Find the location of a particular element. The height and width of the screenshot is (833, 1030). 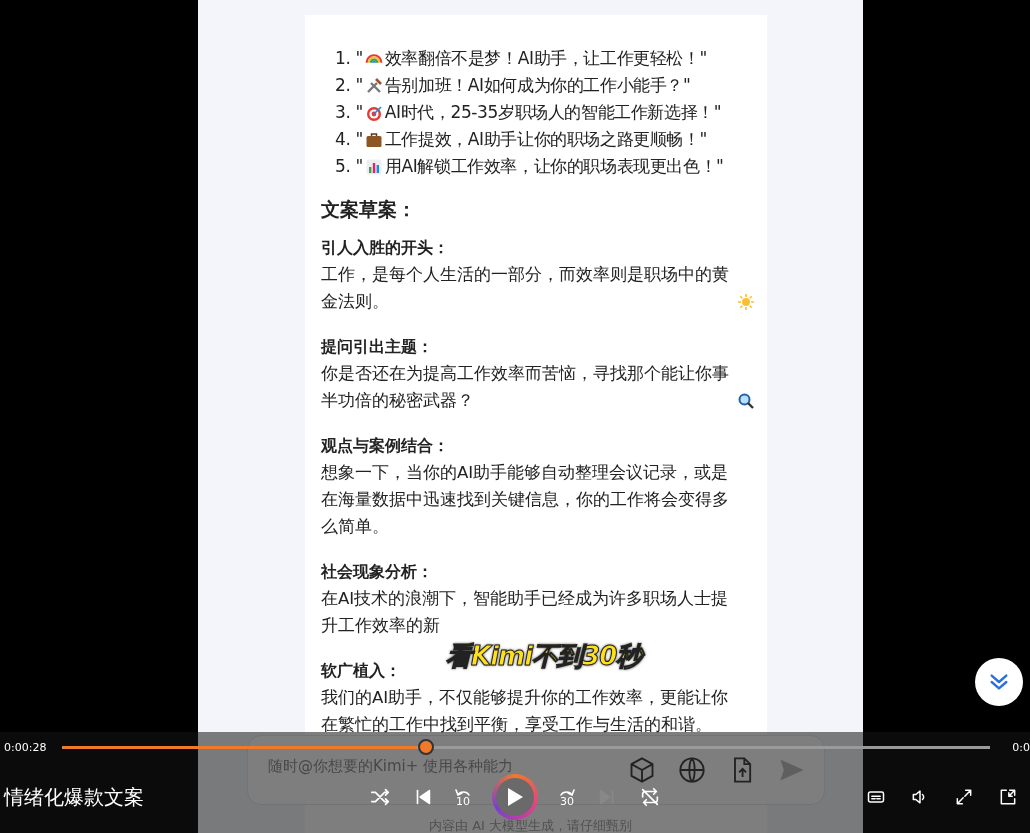

paragraph-text: 我们的AI助手，不仅能够提升你的工作效率，更能让你在繁忙的工作中找到平衡，享受工作与生活的和谐。 is located at coordinates (525, 711).